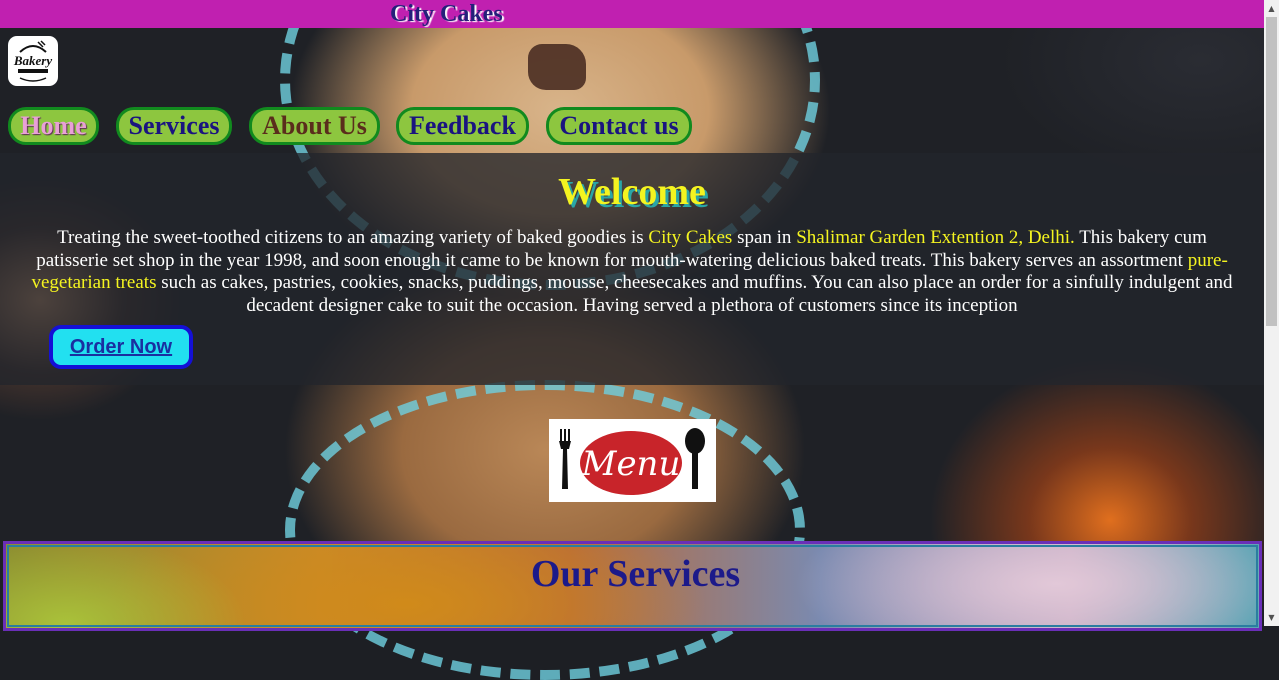 This screenshot has height=680, width=1279. I want to click on menu-graphic: Menu, so click(632, 461).